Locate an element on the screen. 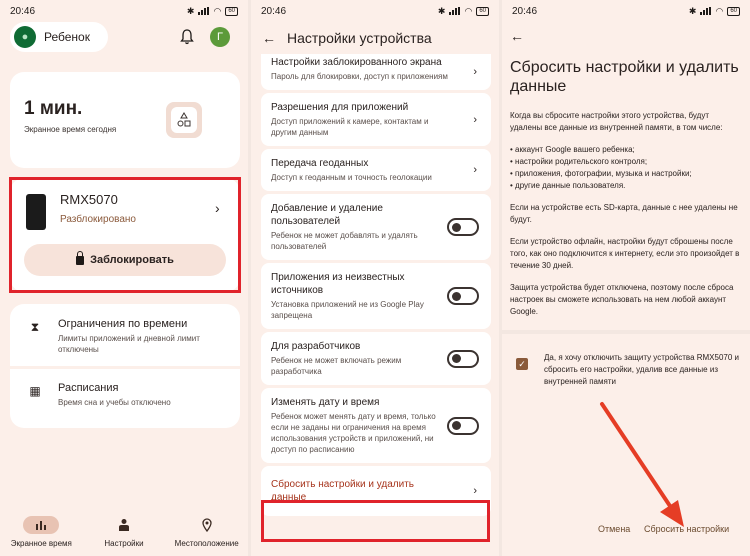 This screenshot has width=750, height=556. screen-time-card: 1 мин. Экранное время сегодня is located at coordinates (125, 120).